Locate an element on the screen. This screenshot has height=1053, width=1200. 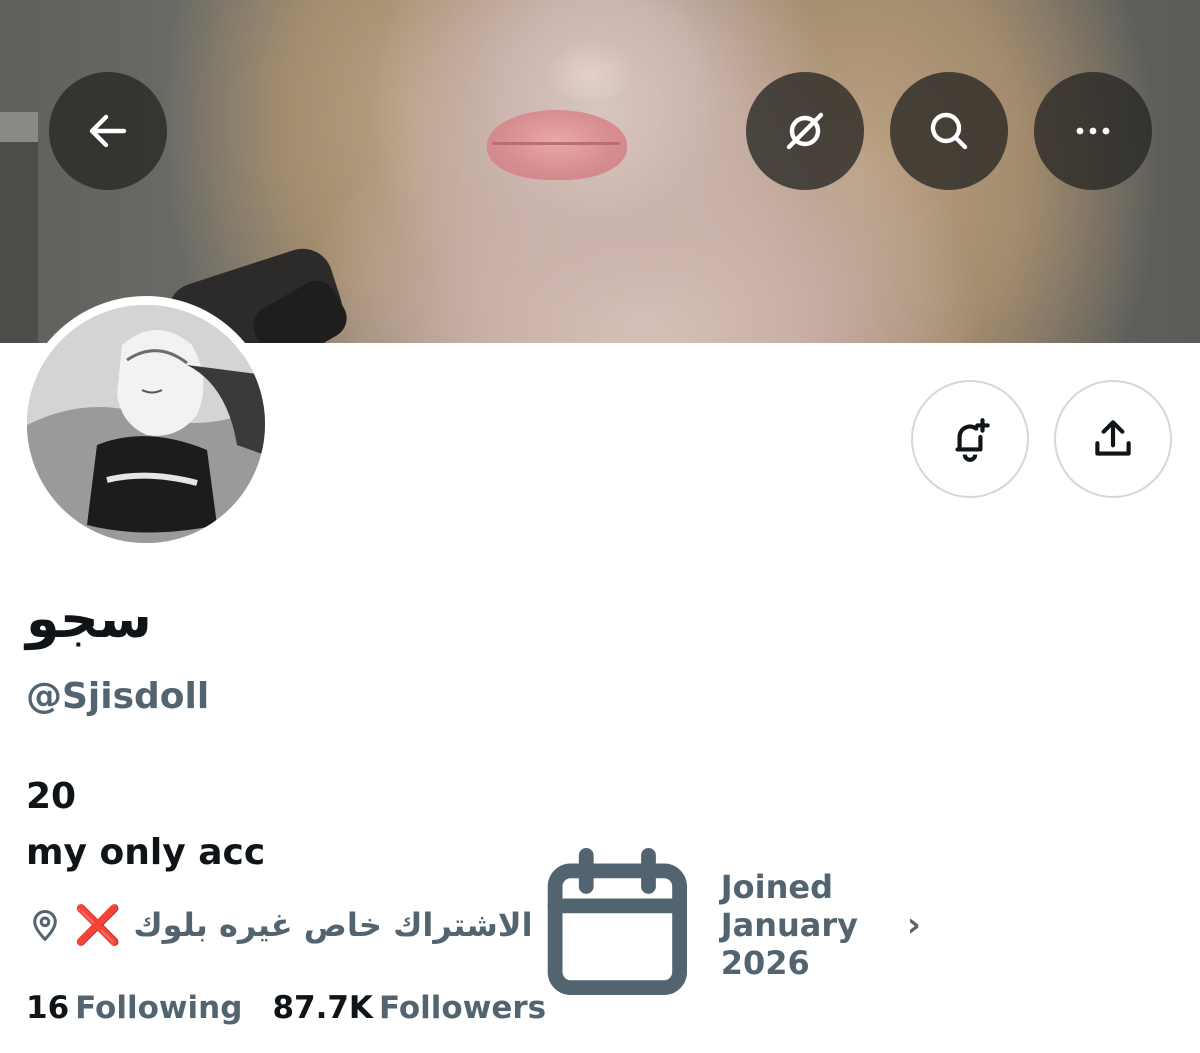
followers-stat: 87.7K Followers is located at coordinates (409, 1008).